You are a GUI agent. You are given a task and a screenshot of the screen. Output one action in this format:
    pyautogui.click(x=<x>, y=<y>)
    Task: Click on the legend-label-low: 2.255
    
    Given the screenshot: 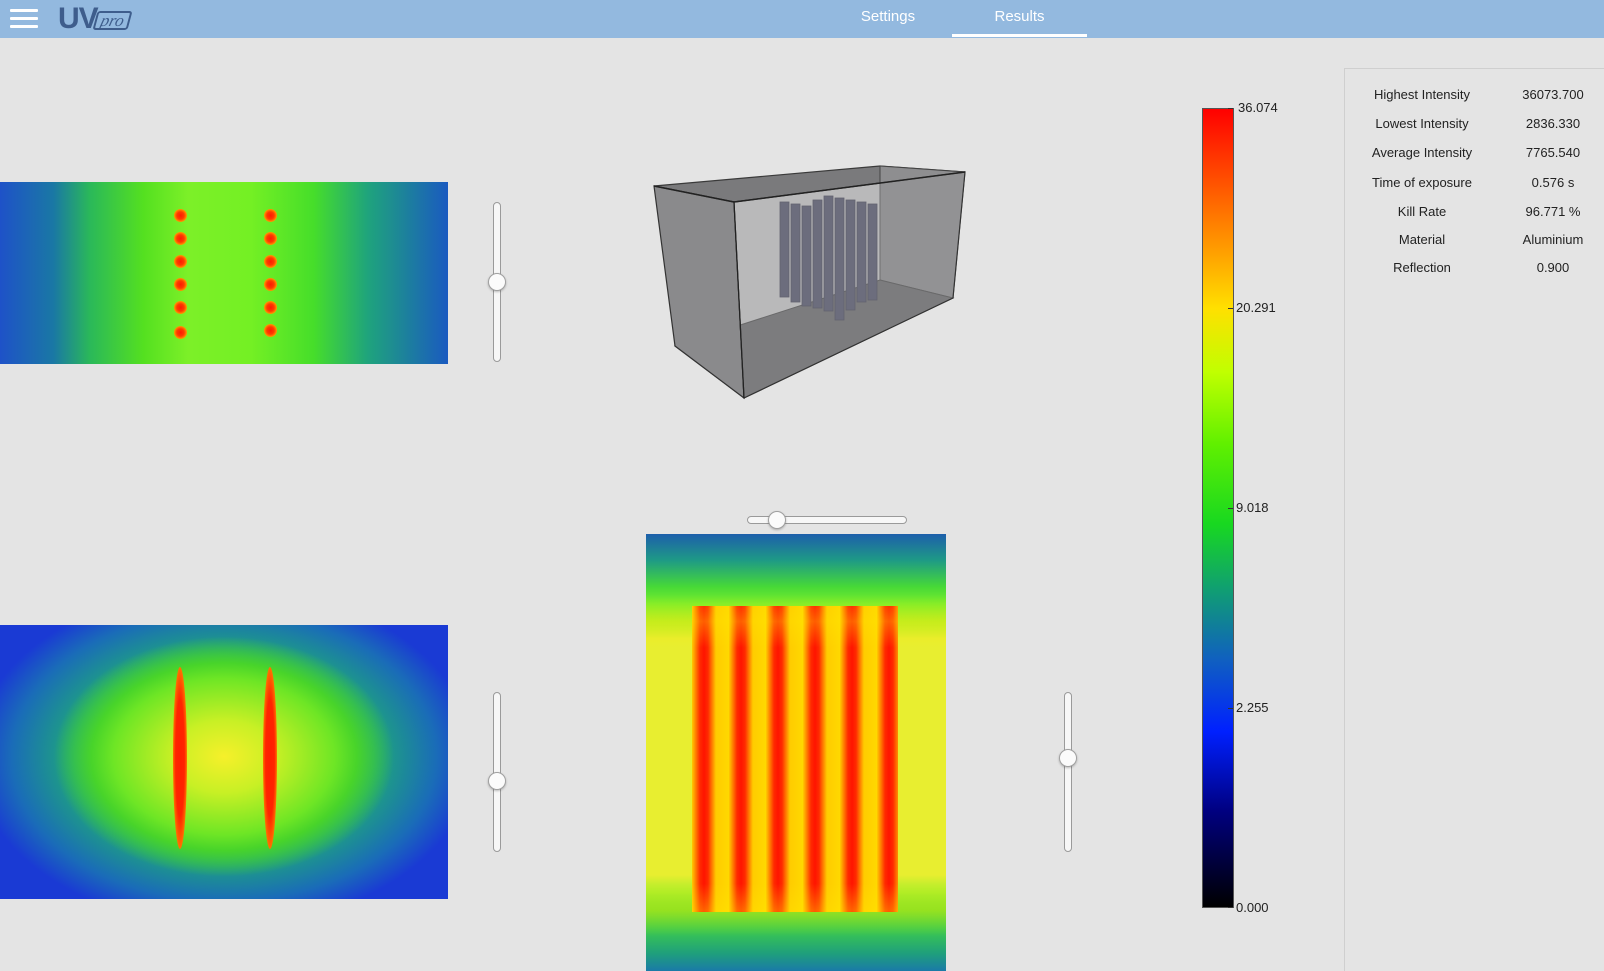 What is the action you would take?
    pyautogui.click(x=1252, y=707)
    